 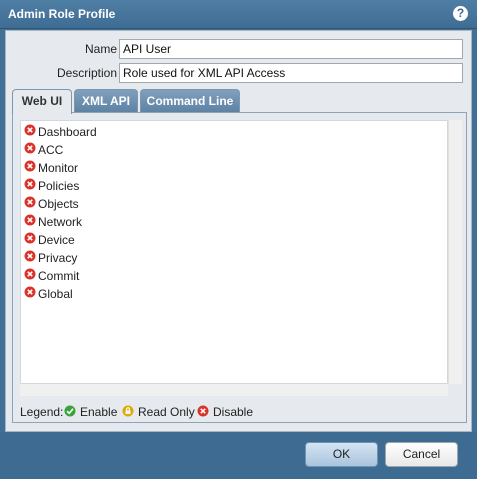 I want to click on tab-xml-api: XML API, so click(x=106, y=101).